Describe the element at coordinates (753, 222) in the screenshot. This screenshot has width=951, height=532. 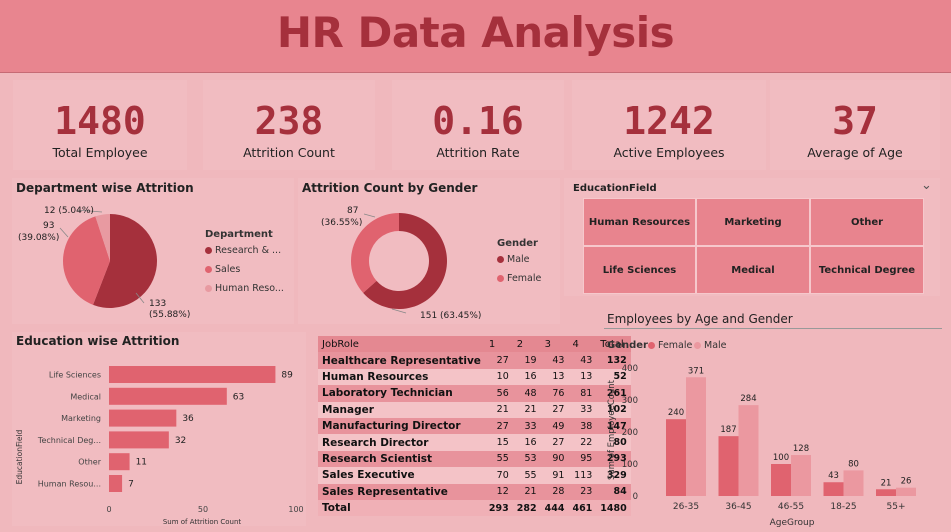
I see `tile-marketing: Marketing` at that location.